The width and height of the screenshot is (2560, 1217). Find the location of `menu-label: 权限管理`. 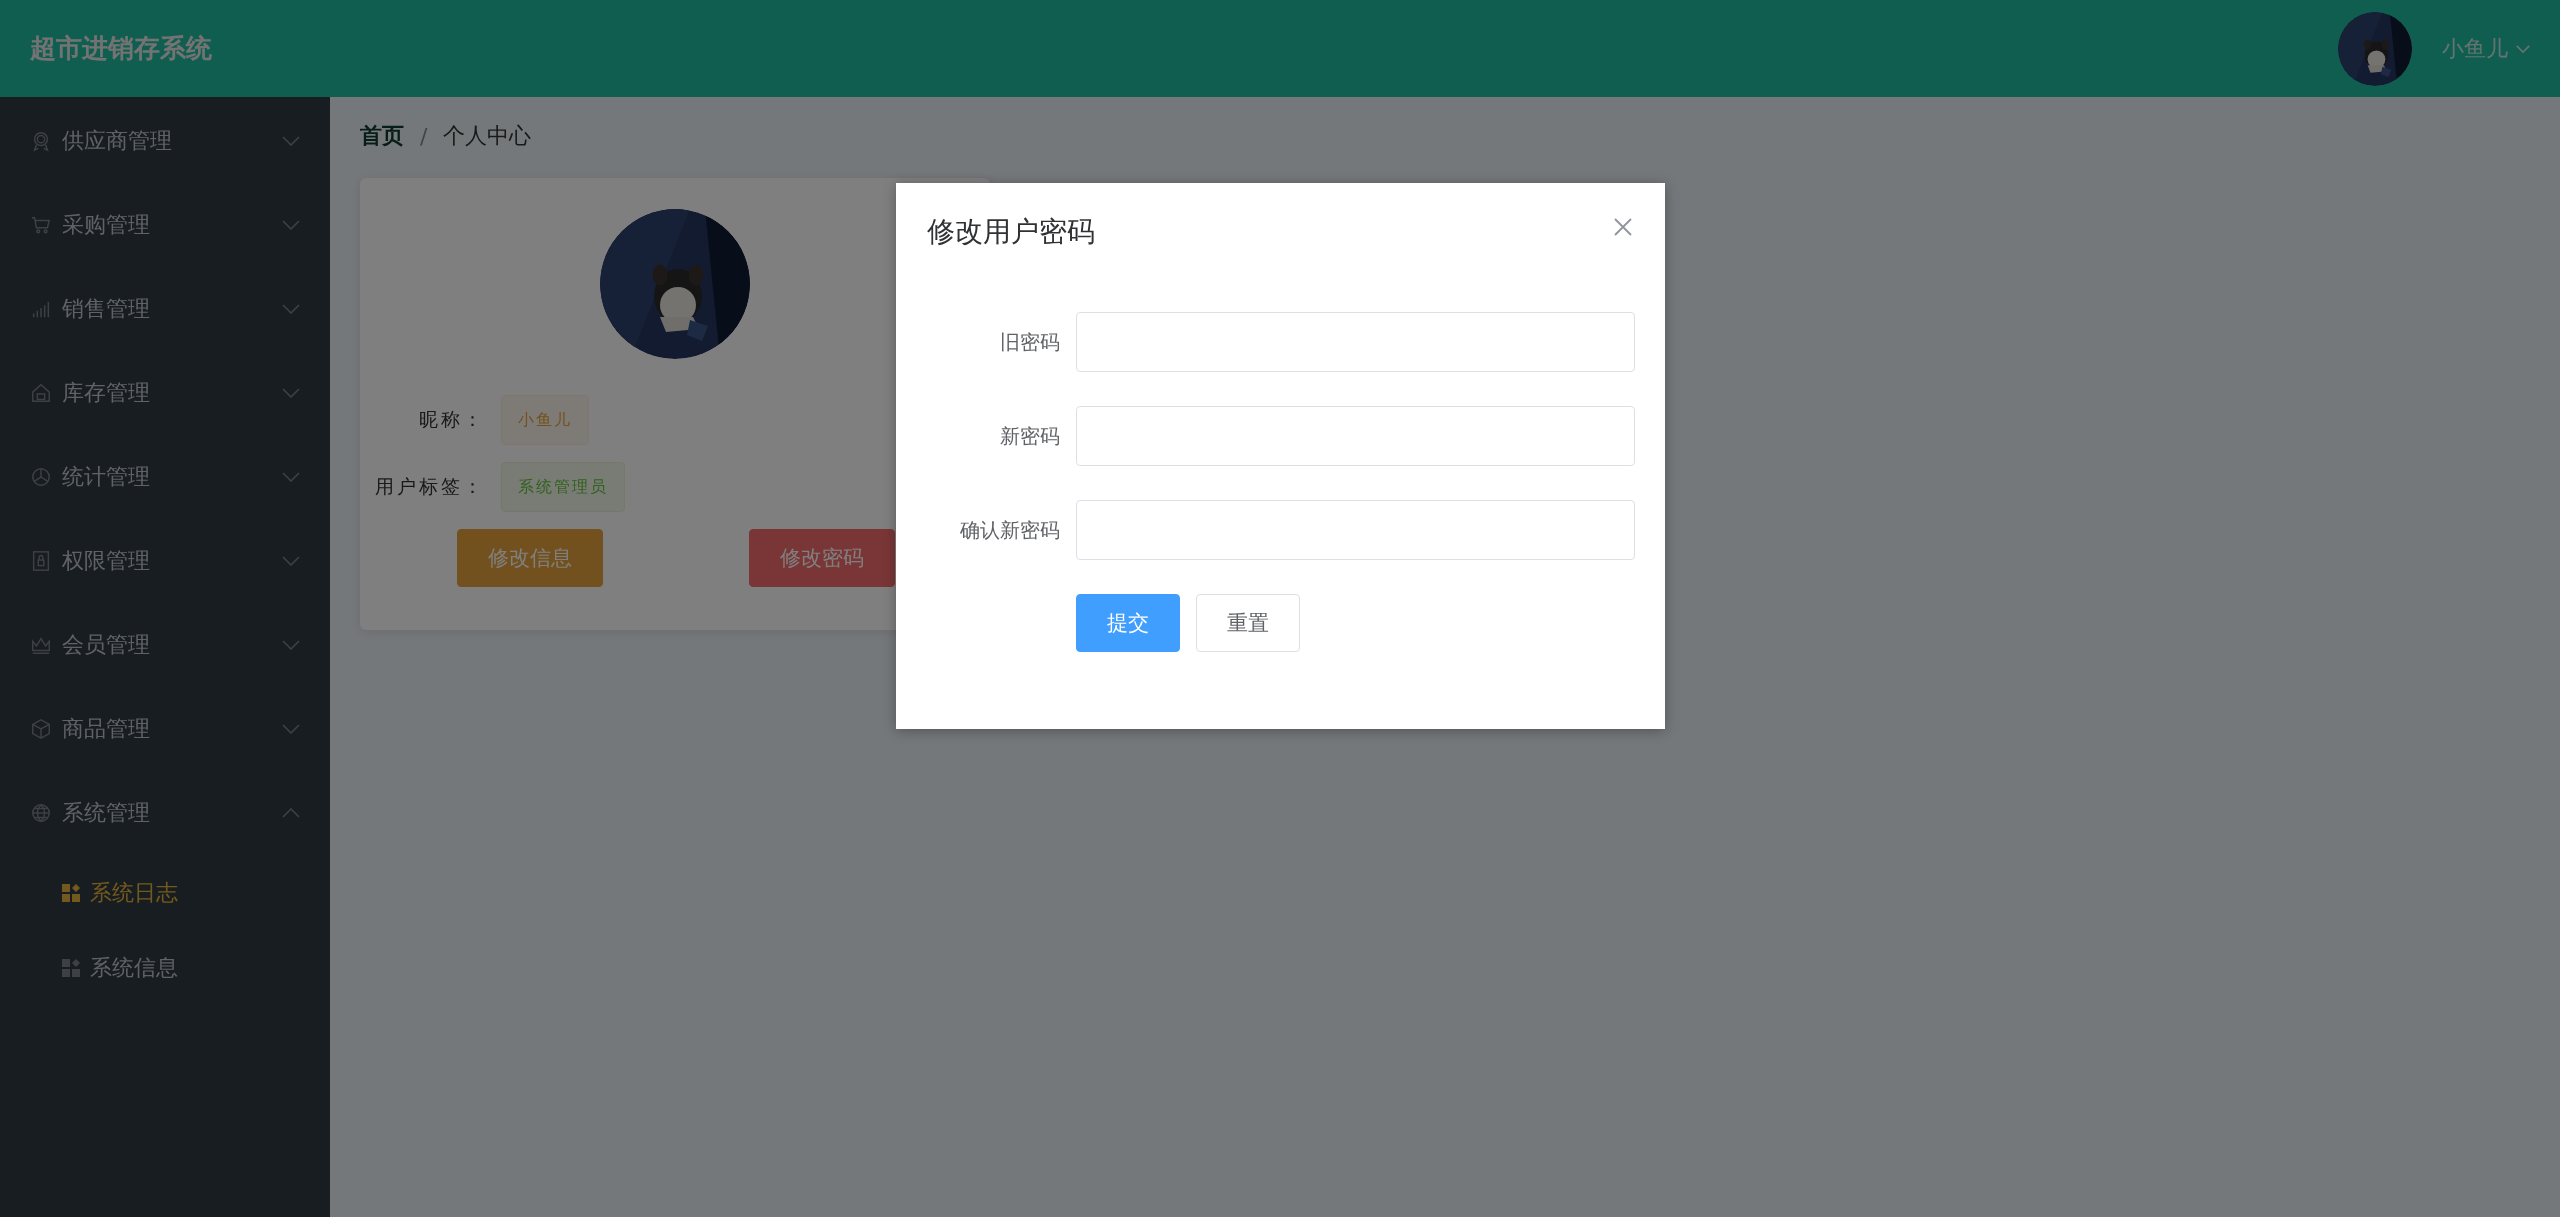

menu-label: 权限管理 is located at coordinates (106, 561).